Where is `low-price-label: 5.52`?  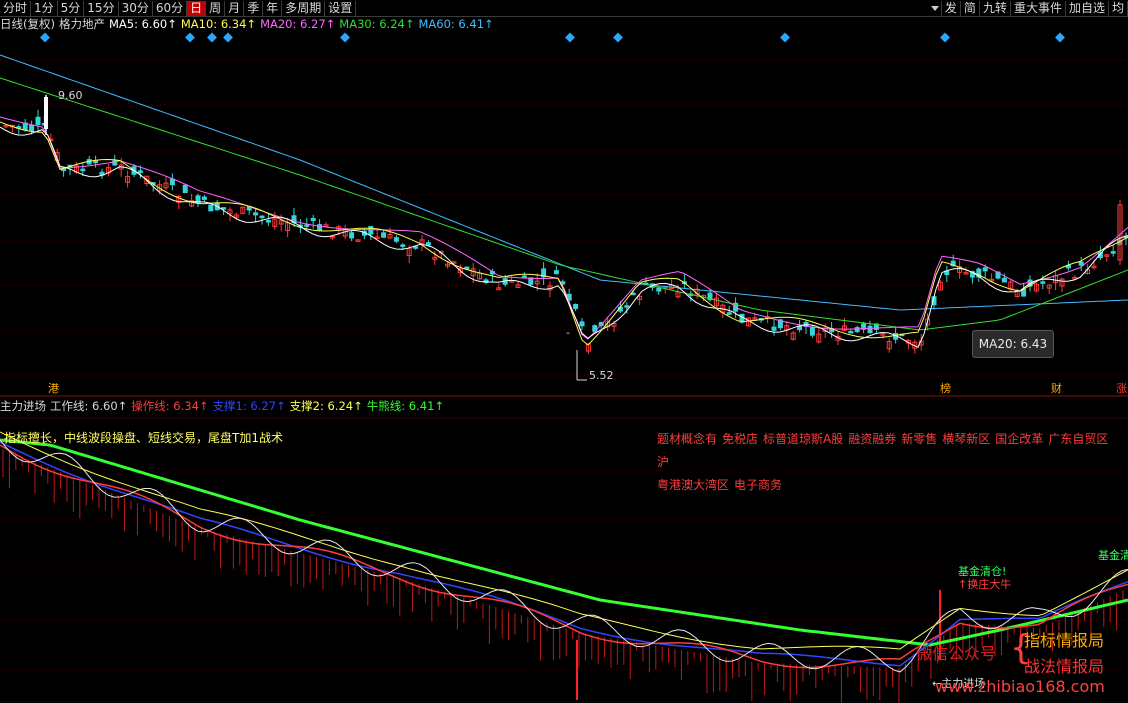
low-price-label: 5.52 is located at coordinates (601, 375).